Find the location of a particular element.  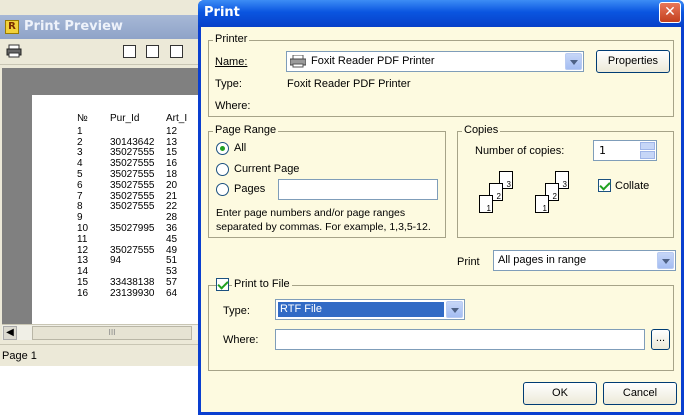

collate-page-1b: 1 is located at coordinates (542, 204).